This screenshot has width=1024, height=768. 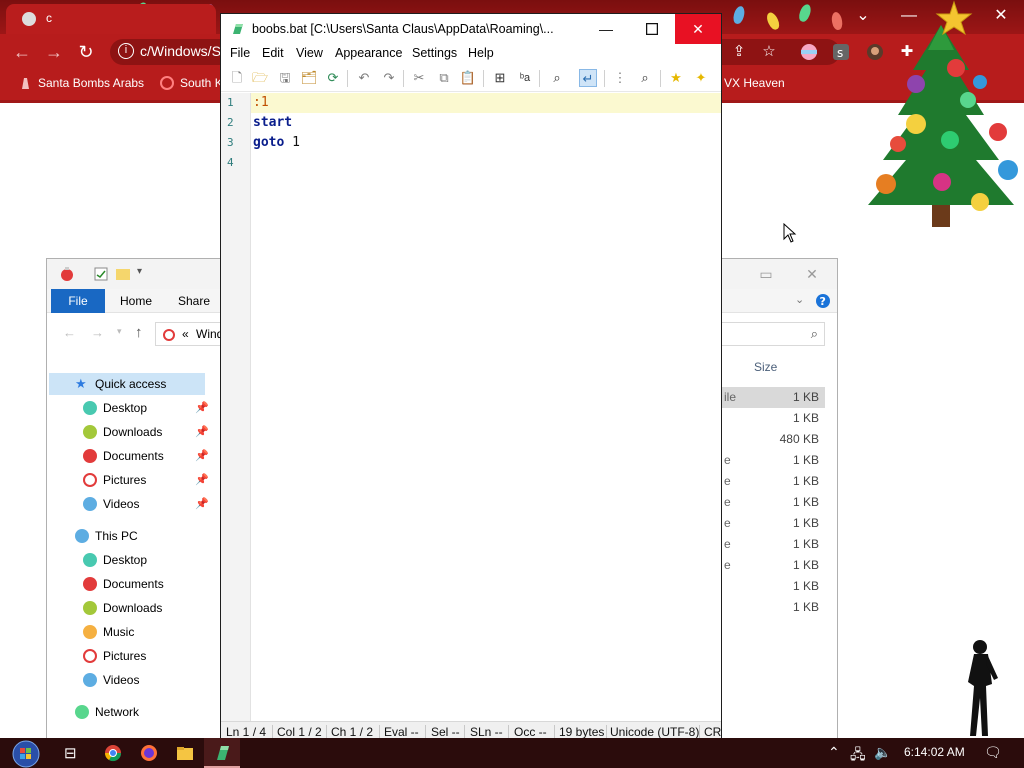 What do you see at coordinates (134, 536) in the screenshot?
I see `nav-item-this-pc: This PC` at bounding box center [134, 536].